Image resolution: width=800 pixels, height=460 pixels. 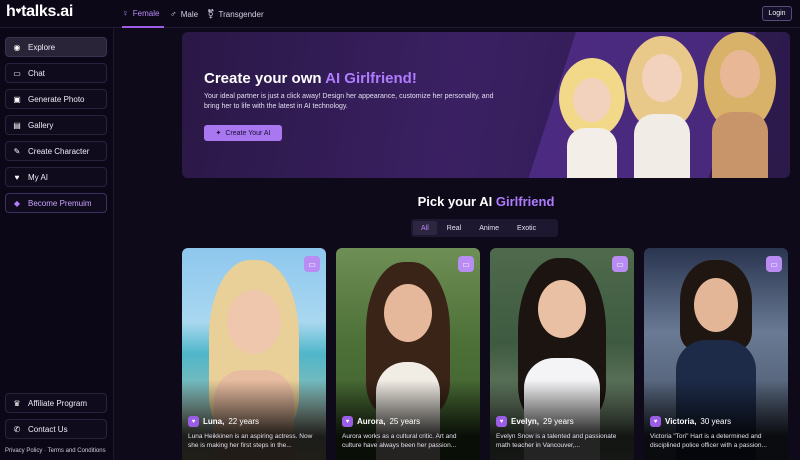 What do you see at coordinates (740, 105) in the screenshot?
I see `hero-figure-right` at bounding box center [740, 105].